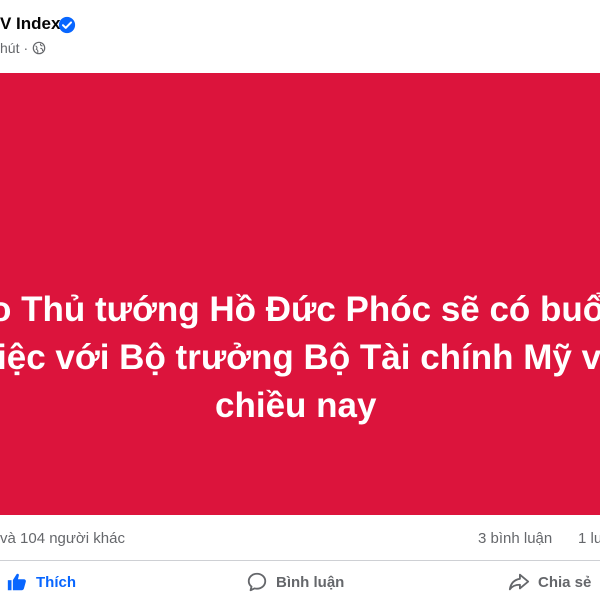 Image resolution: width=600 pixels, height=600 pixels. Describe the element at coordinates (67, 25) in the screenshot. I see `verified-badge-icon` at that location.